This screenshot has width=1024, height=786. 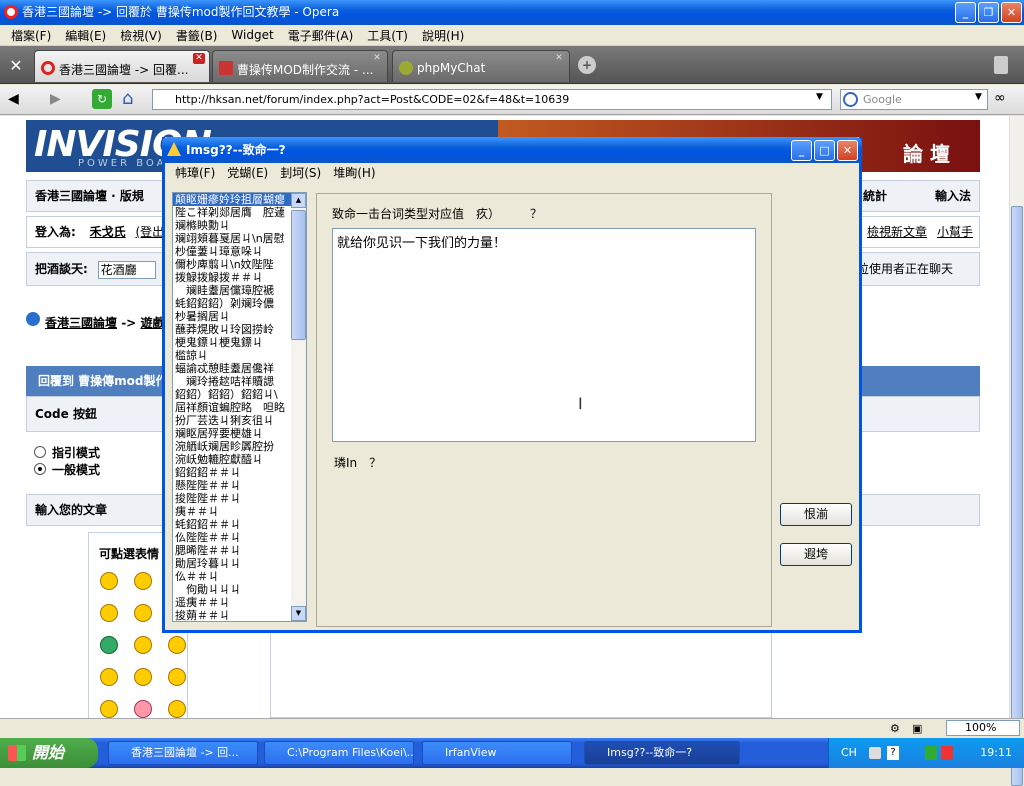 I want to click on dialog-menu-search: 刲坷(S), so click(x=300, y=172).